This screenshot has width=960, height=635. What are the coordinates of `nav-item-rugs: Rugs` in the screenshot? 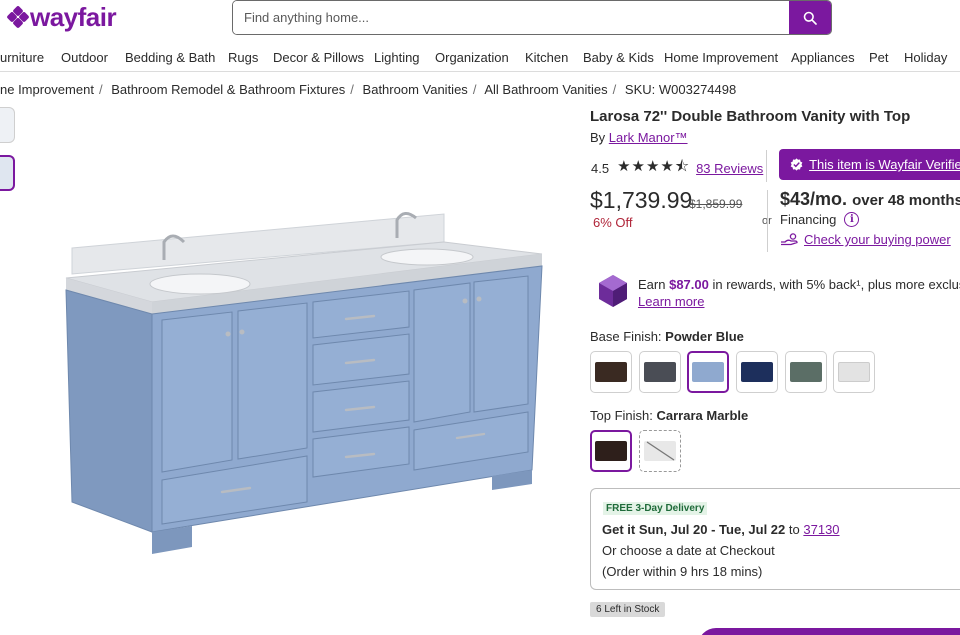 It's located at (243, 57).